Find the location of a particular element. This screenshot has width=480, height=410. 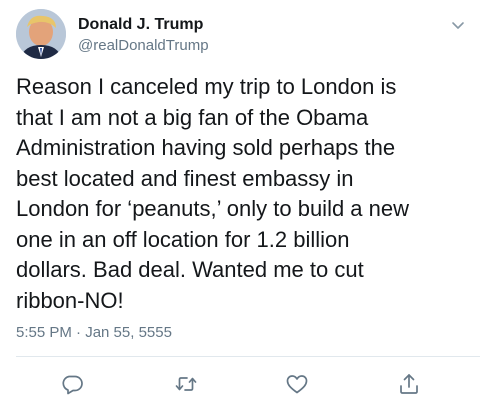

profile-photo-icon is located at coordinates (41, 34).